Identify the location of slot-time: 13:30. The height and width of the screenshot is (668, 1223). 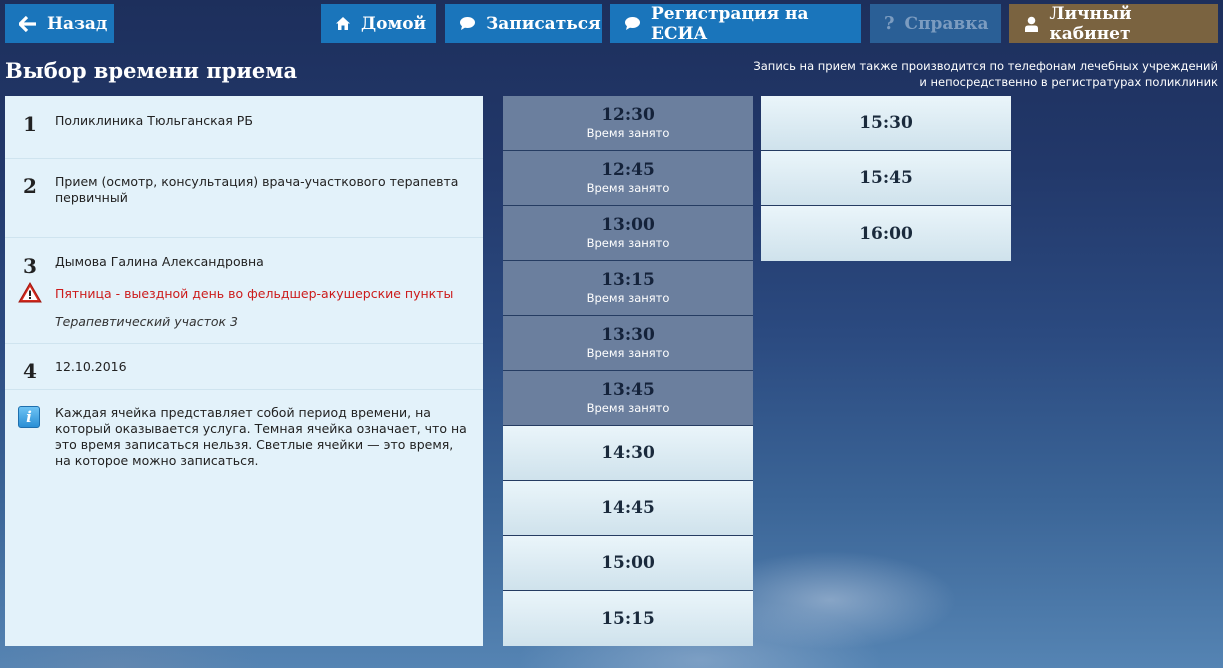
(628, 335).